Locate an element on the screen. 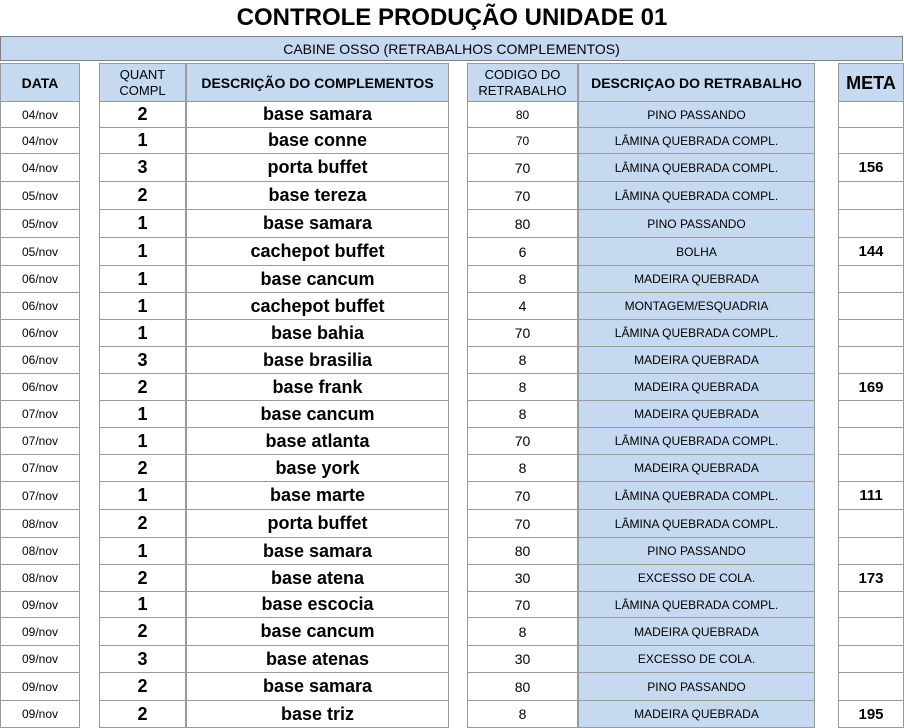  header-quant: QUANT COMPL is located at coordinates (142, 82).